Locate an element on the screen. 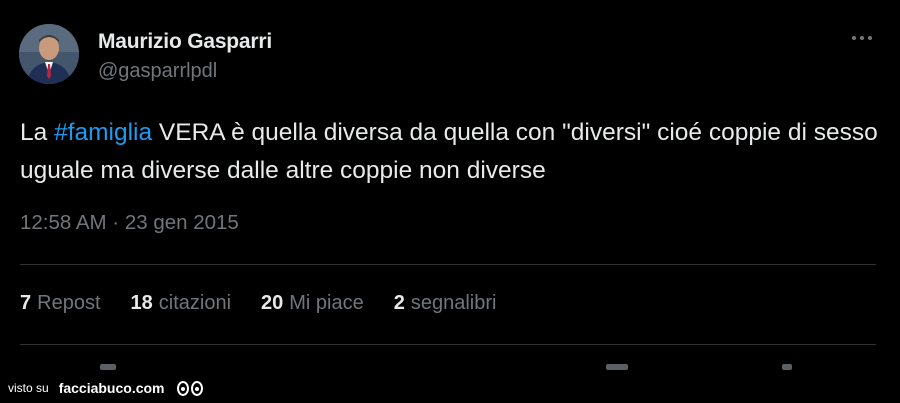  author-name: Maurizio Gasparri is located at coordinates (185, 42).